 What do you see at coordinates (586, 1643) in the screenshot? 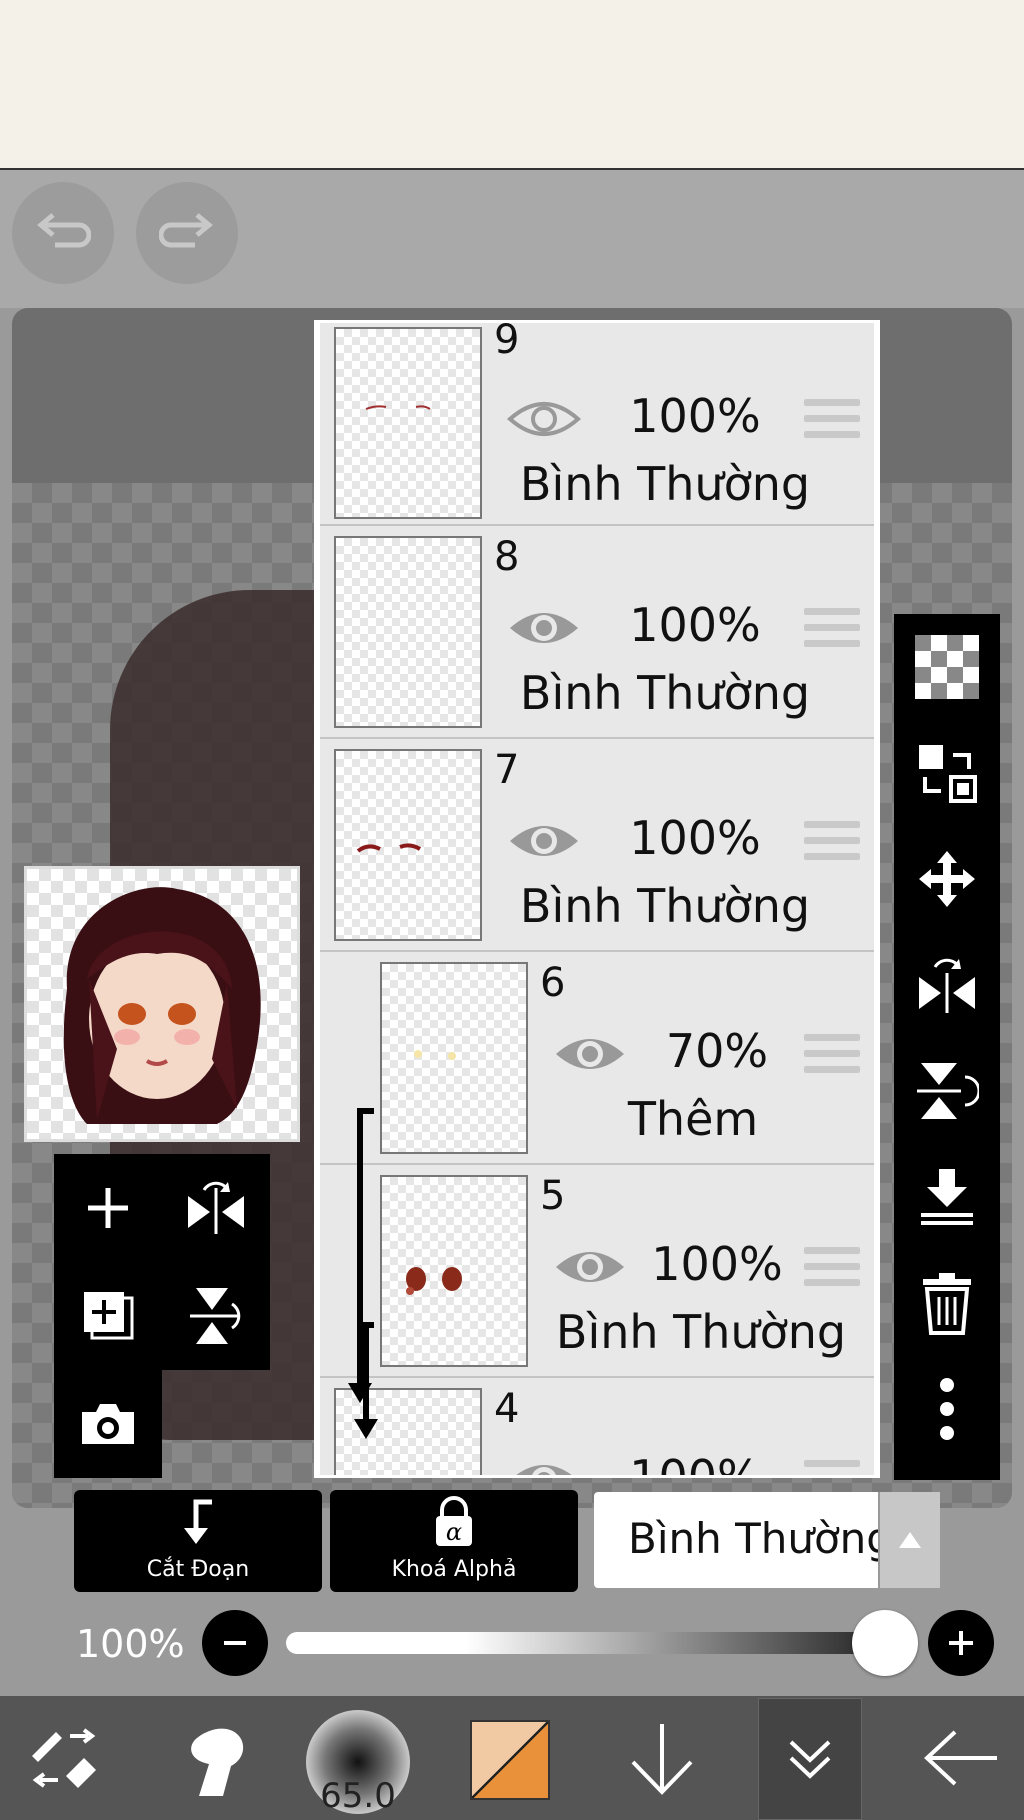
I see `opacity-slider-track` at bounding box center [586, 1643].